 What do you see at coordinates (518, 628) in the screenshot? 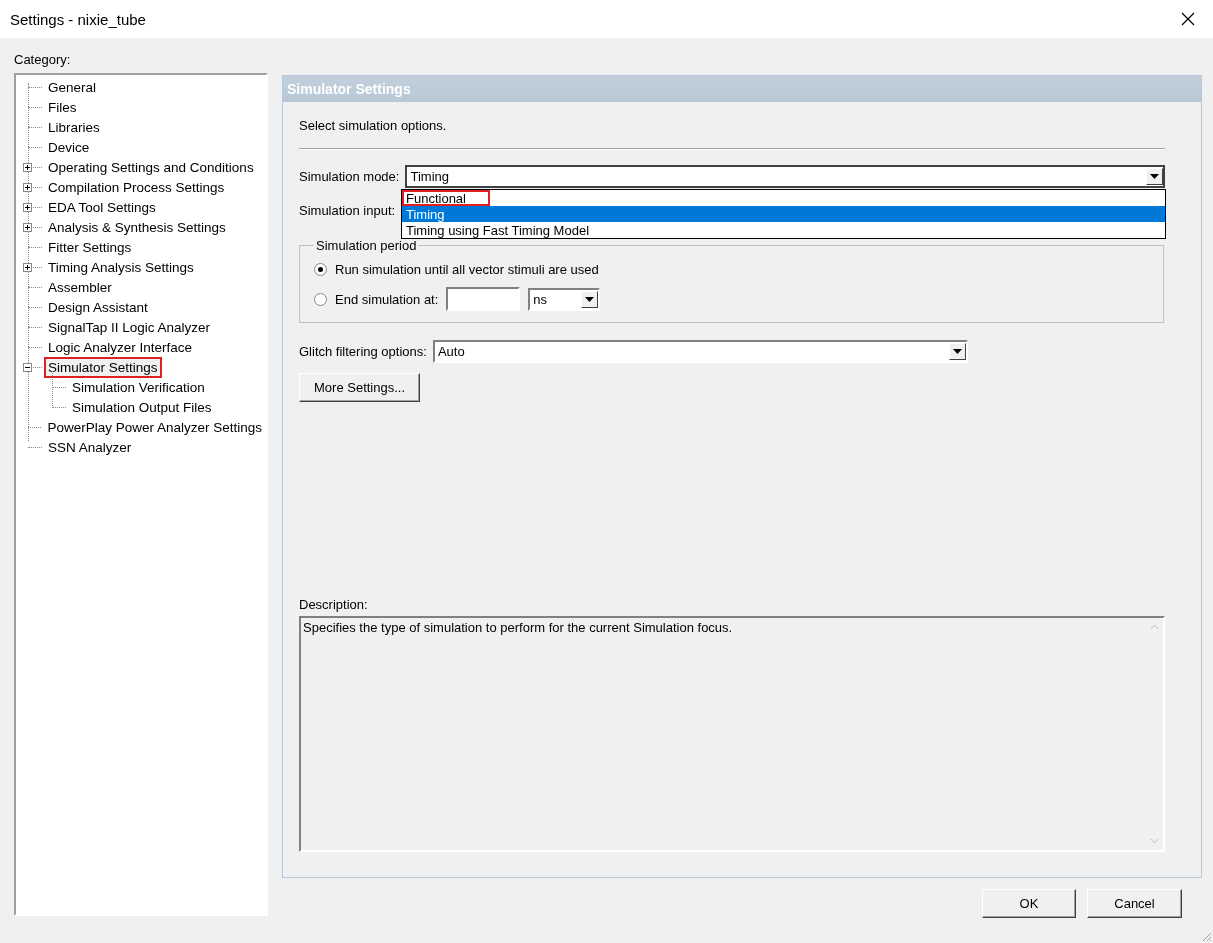
I see `description-text: Specifies the type of simulation to perform for the current Simulation focus.` at bounding box center [518, 628].